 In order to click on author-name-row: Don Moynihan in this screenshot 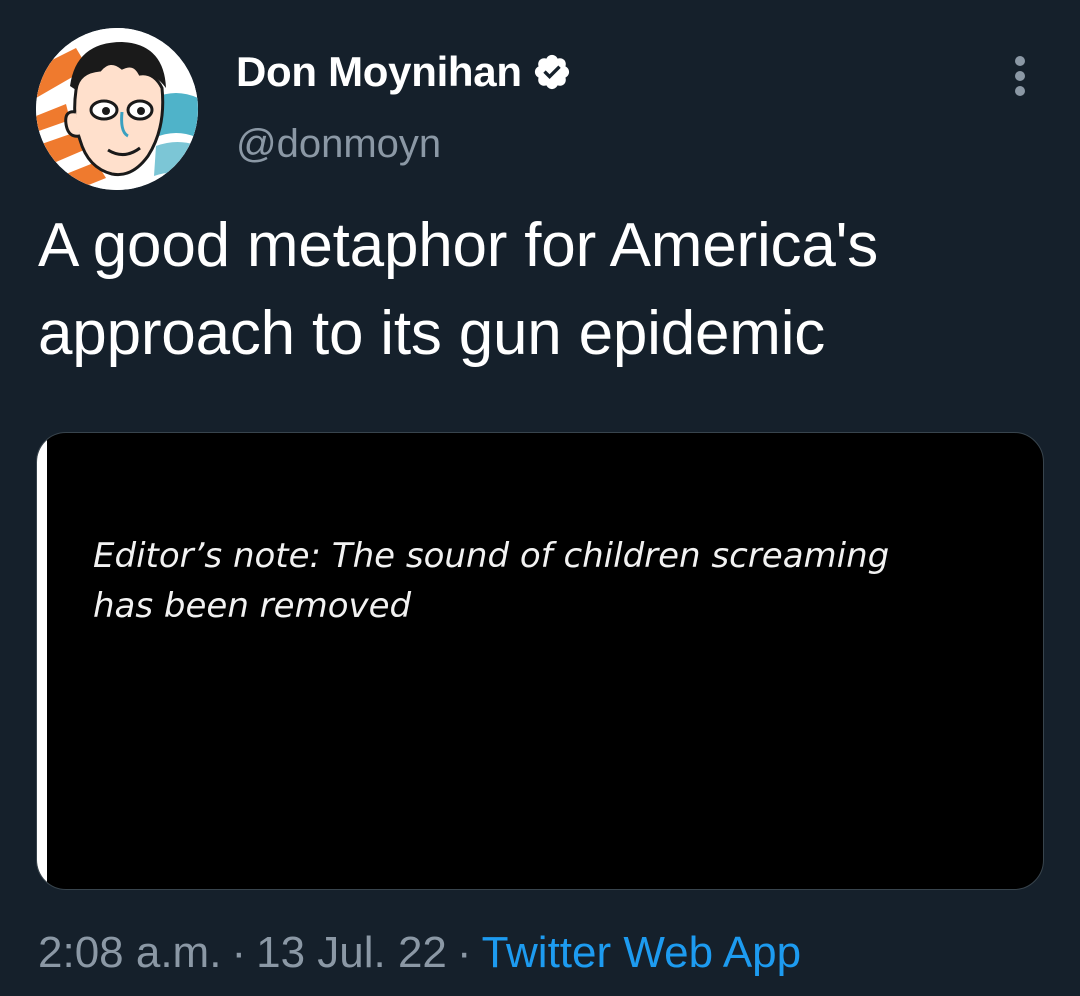, I will do `click(404, 72)`.